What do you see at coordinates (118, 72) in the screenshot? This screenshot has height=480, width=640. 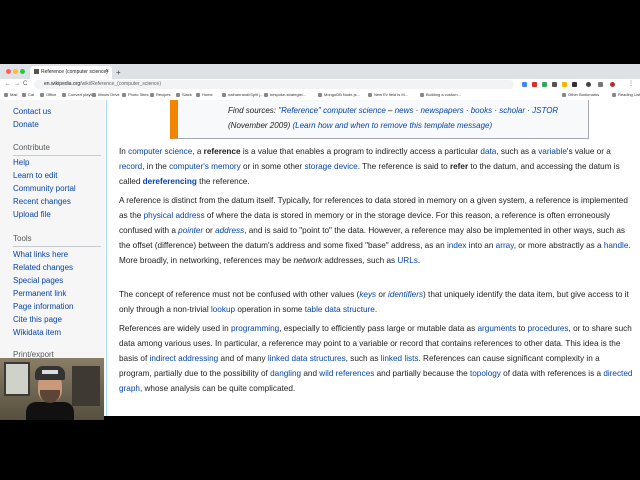 I see `new-tab-button: +` at bounding box center [118, 72].